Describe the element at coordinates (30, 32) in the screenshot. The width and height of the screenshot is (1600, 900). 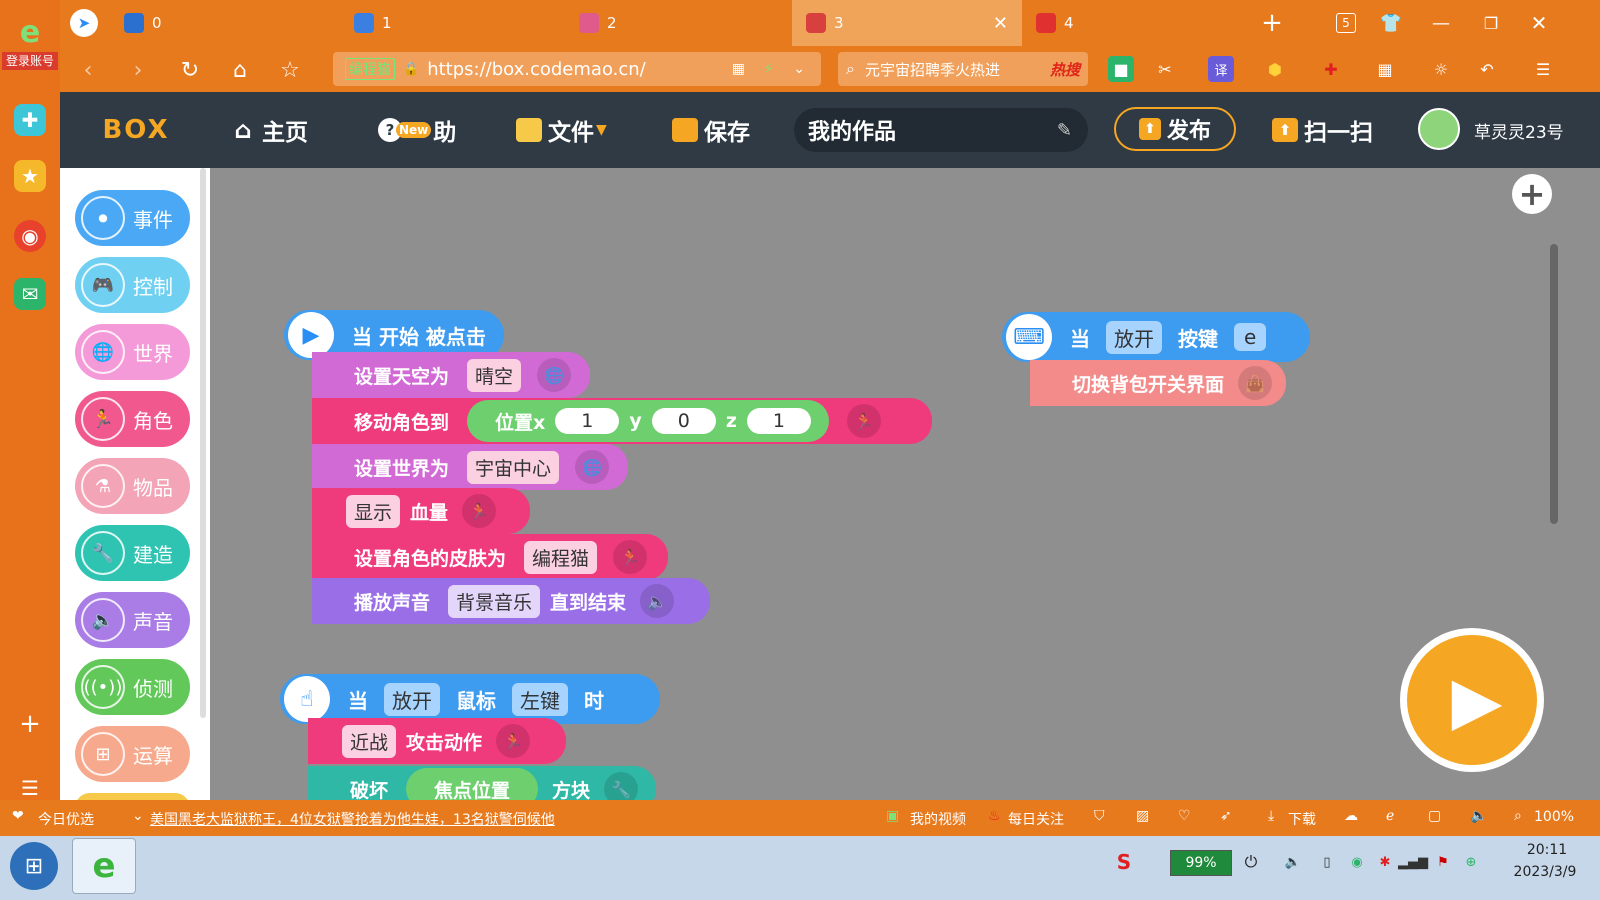
I see `browser-logo-icon: e` at that location.